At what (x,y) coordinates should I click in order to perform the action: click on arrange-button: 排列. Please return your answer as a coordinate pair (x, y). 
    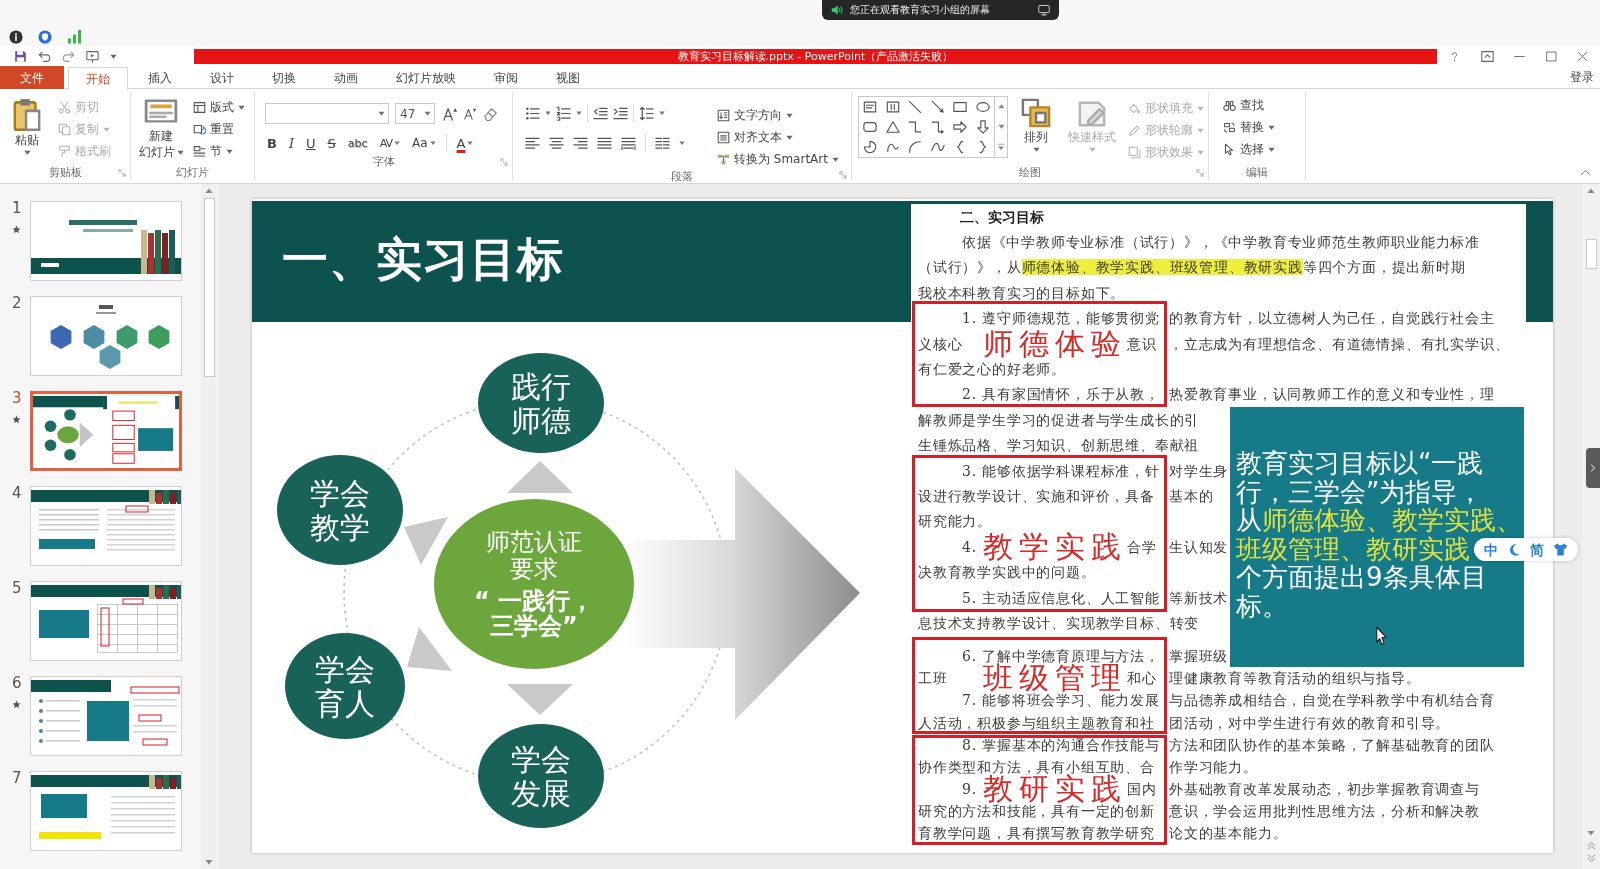
    Looking at the image, I should click on (1036, 124).